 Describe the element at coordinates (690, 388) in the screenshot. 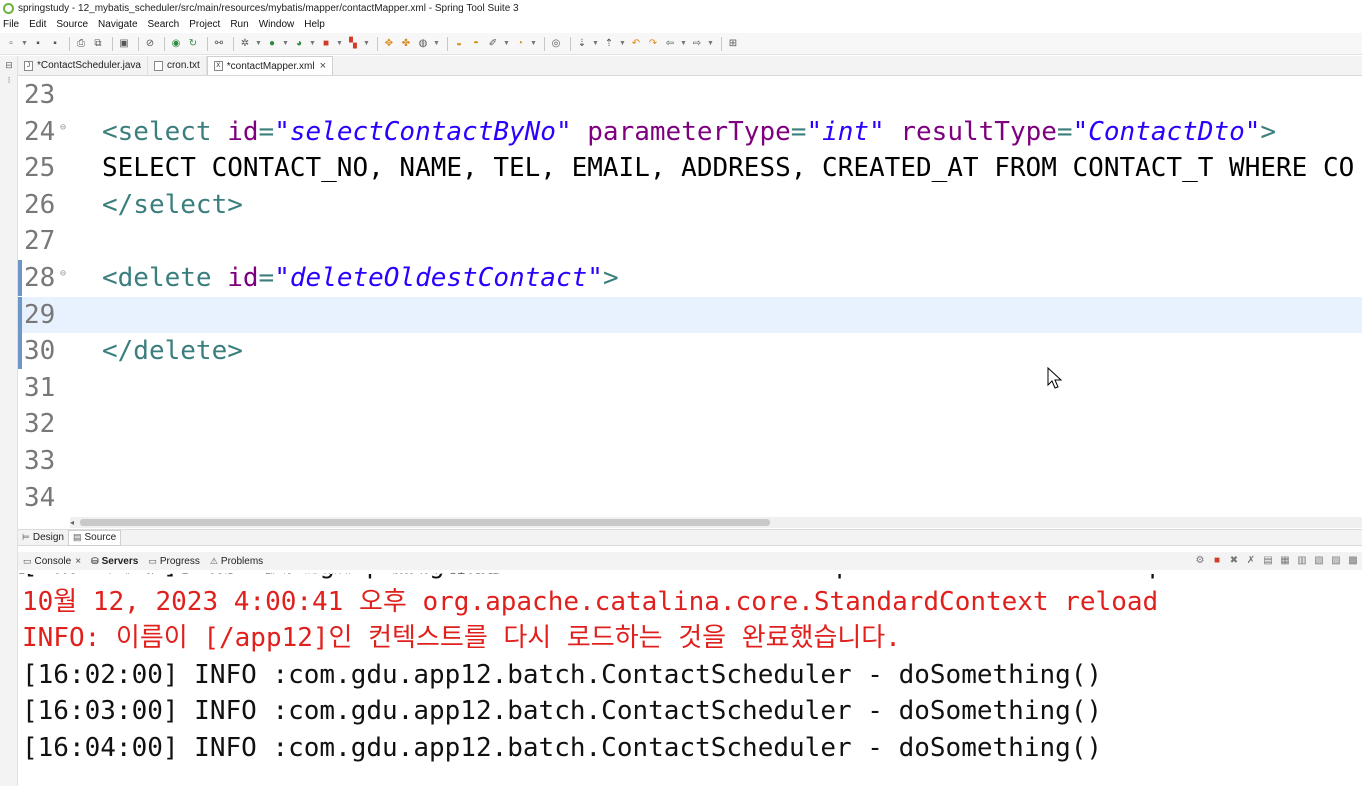

I see `code-line: 31` at that location.